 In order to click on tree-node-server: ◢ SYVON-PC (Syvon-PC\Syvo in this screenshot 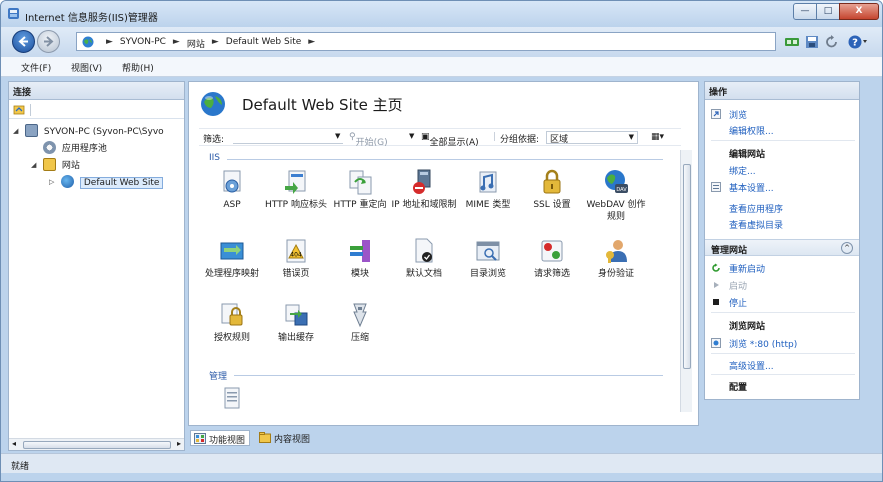, I will do `click(88, 131)`.